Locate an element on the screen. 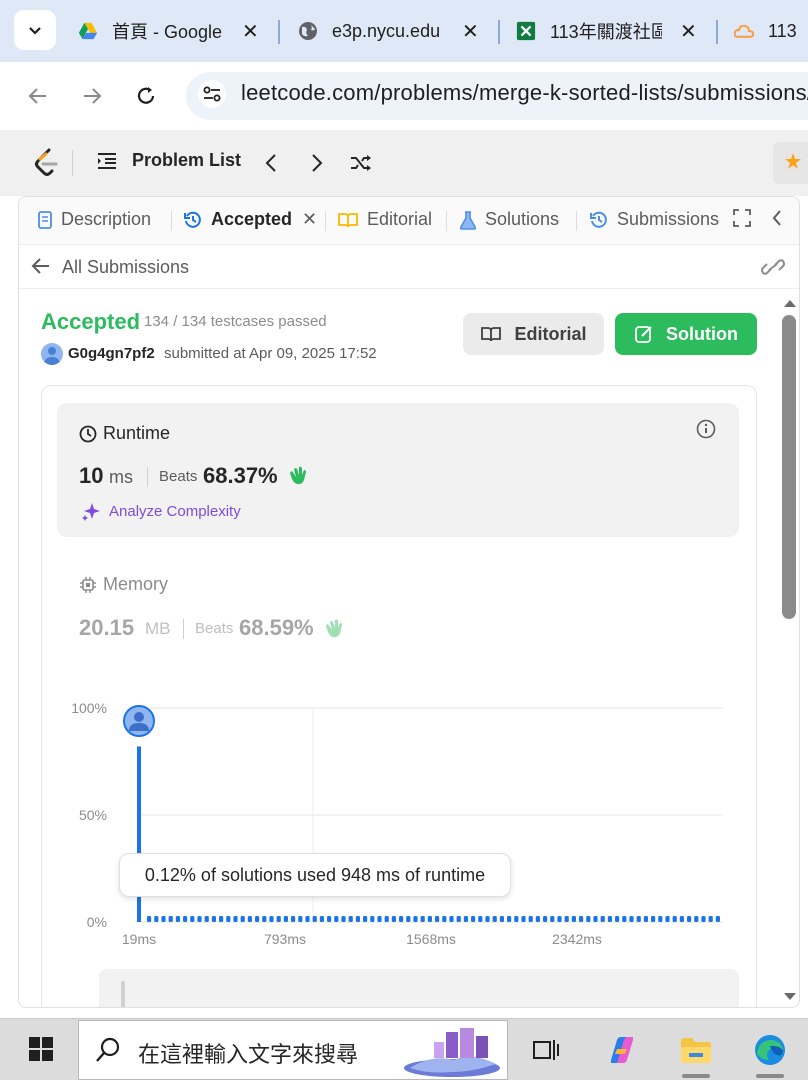 This screenshot has width=808, height=1080. problem-list-link: Problem List is located at coordinates (168, 160).